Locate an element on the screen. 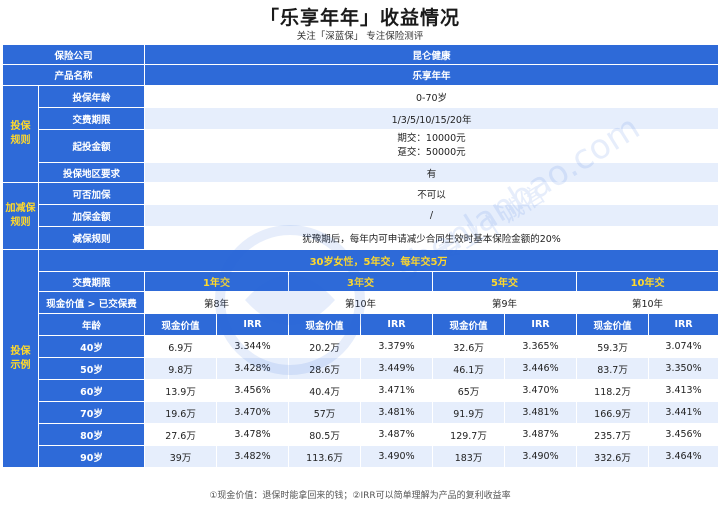 This screenshot has height=506, width=720. irr-cell: 3.379% is located at coordinates (397, 346).